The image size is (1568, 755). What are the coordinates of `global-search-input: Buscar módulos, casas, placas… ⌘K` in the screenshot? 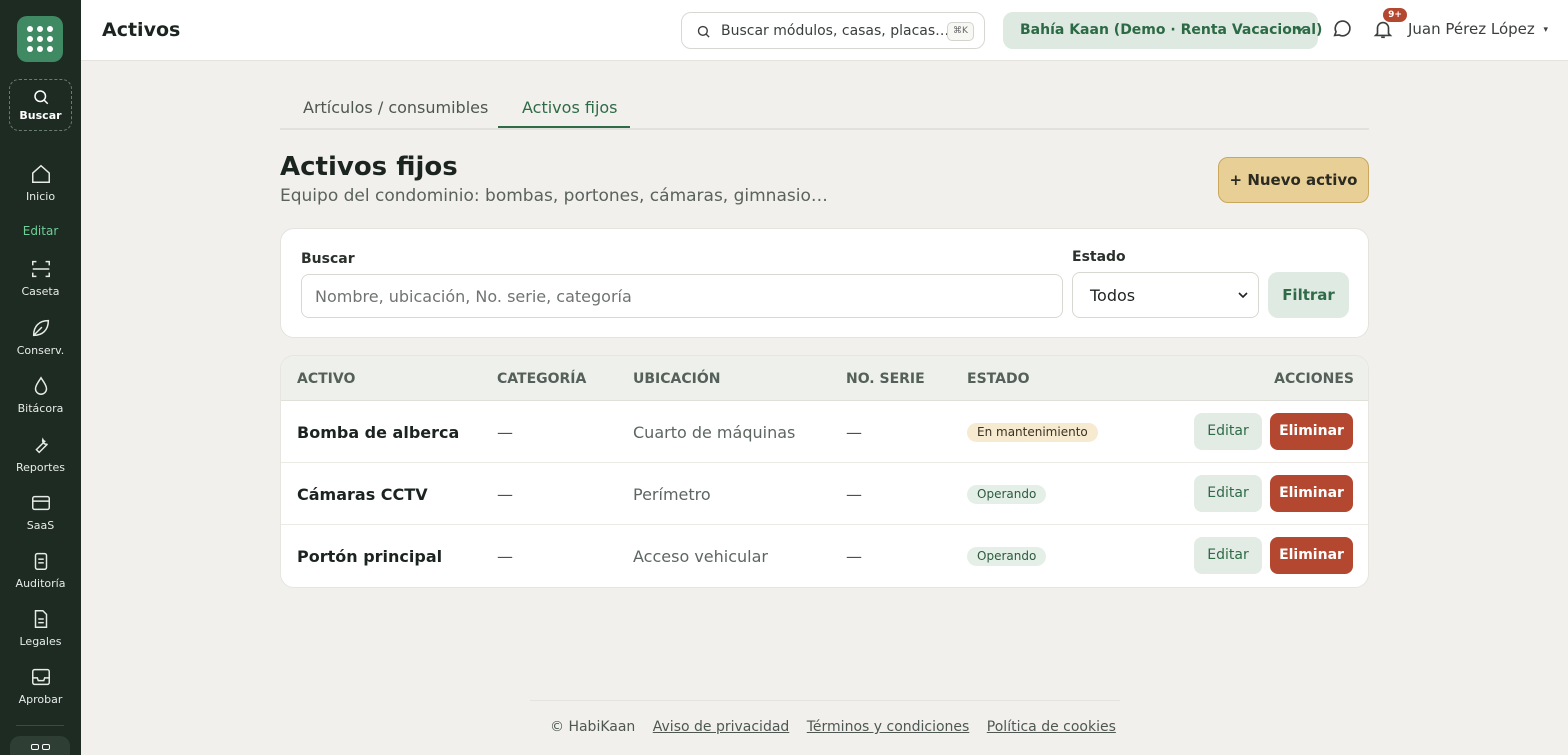 It's located at (833, 30).